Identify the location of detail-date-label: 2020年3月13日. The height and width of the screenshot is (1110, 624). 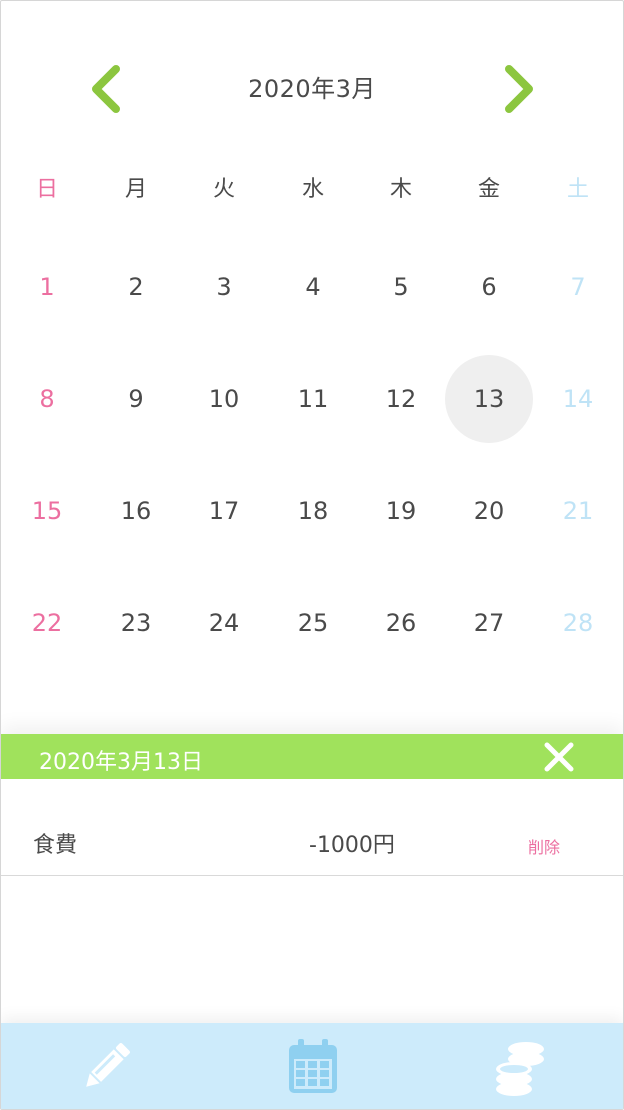
(121, 762).